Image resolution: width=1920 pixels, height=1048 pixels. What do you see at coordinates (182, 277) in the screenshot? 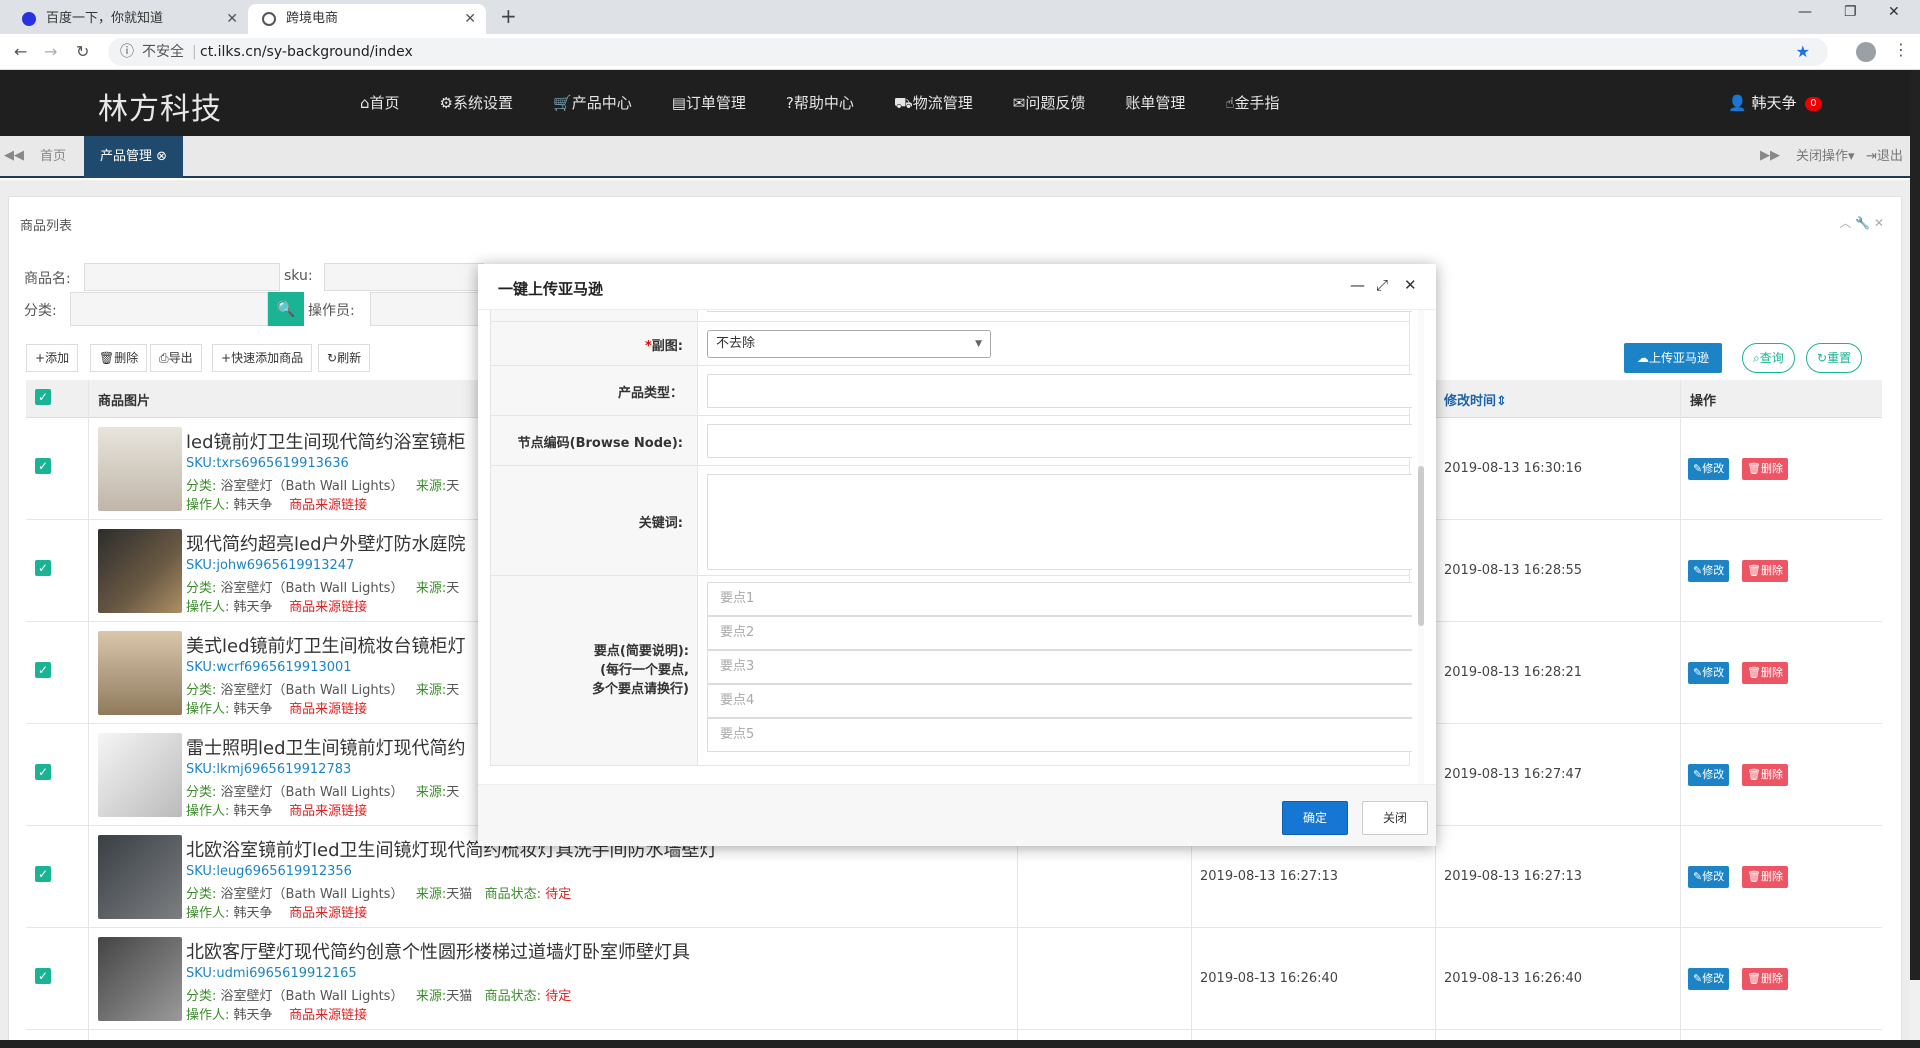
I see `product-name-input` at bounding box center [182, 277].